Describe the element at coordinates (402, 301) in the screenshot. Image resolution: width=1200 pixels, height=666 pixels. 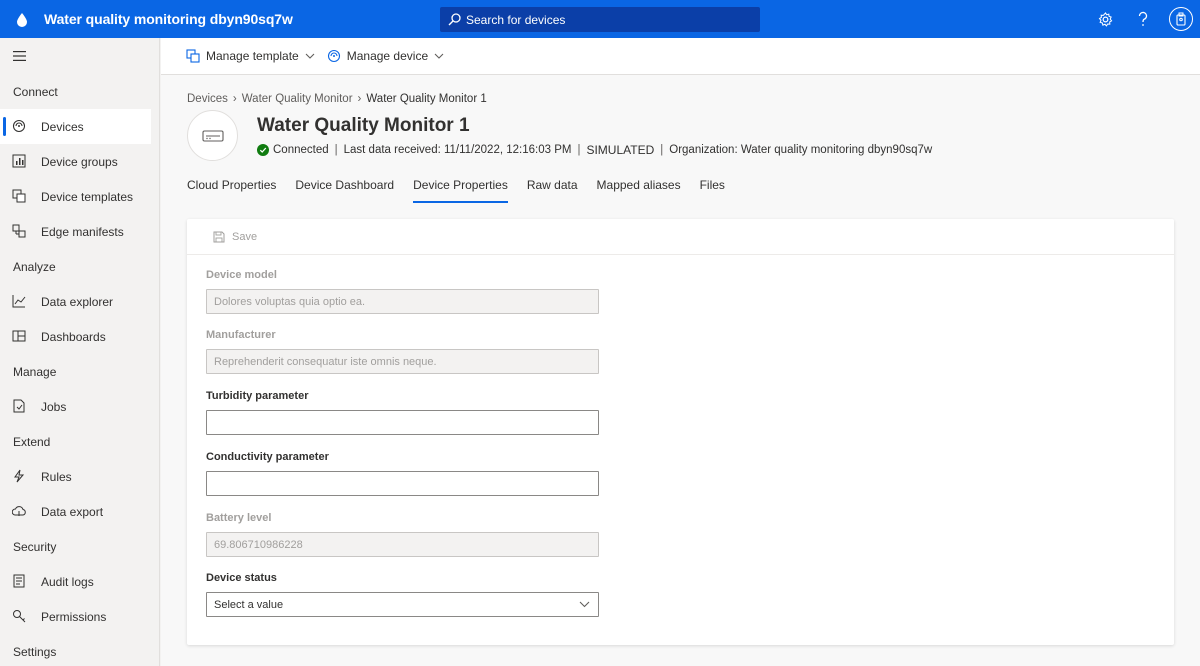
I see `device-model-input: Dolores voluptas quia optio ea.` at that location.